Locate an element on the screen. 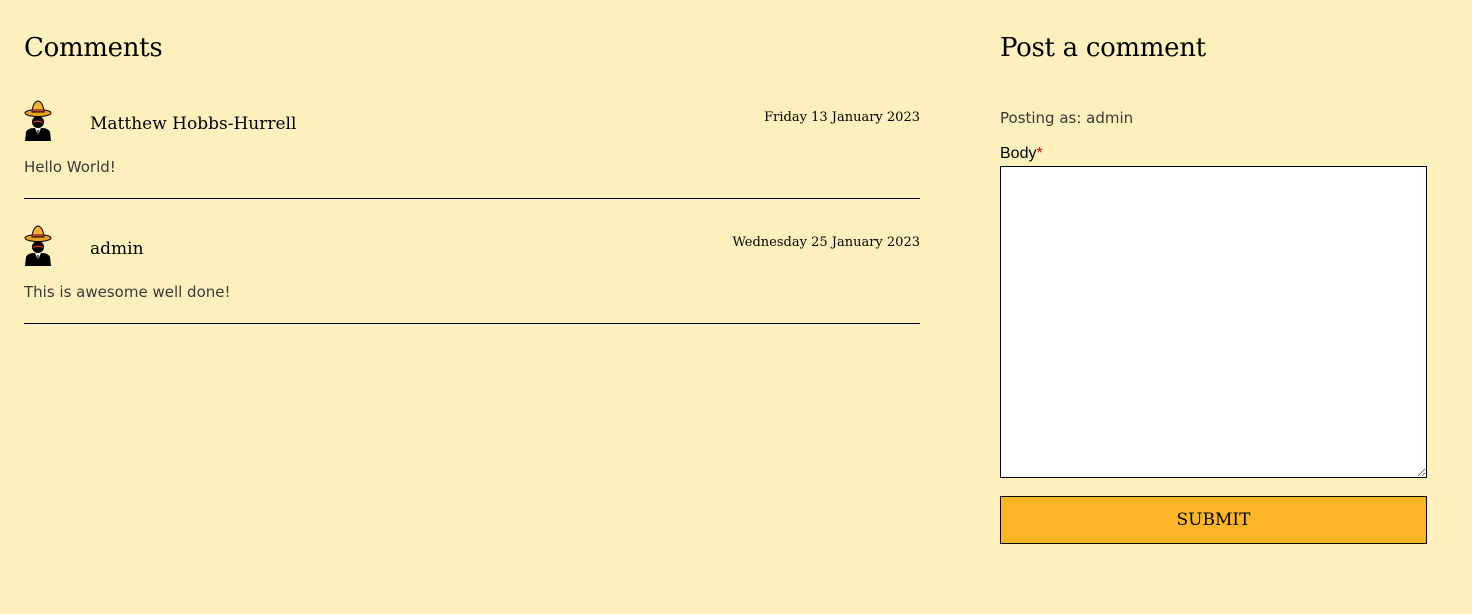  required-marker: * is located at coordinates (1039, 153).